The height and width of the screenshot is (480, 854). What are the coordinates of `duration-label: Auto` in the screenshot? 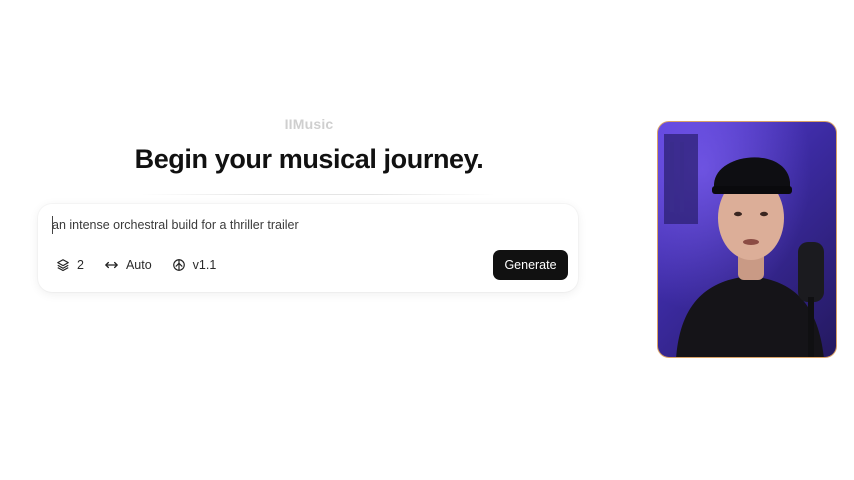 It's located at (138, 265).